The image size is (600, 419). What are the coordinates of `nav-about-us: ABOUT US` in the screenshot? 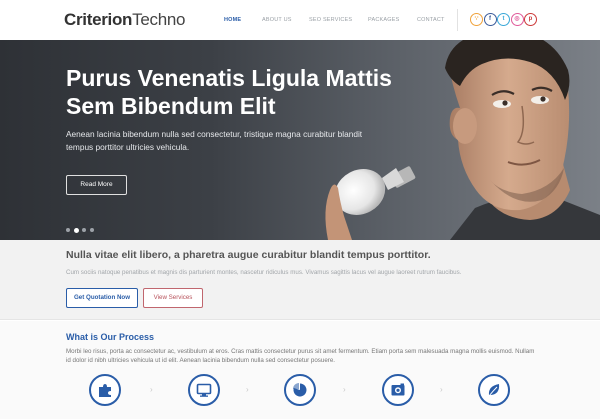 It's located at (277, 20).